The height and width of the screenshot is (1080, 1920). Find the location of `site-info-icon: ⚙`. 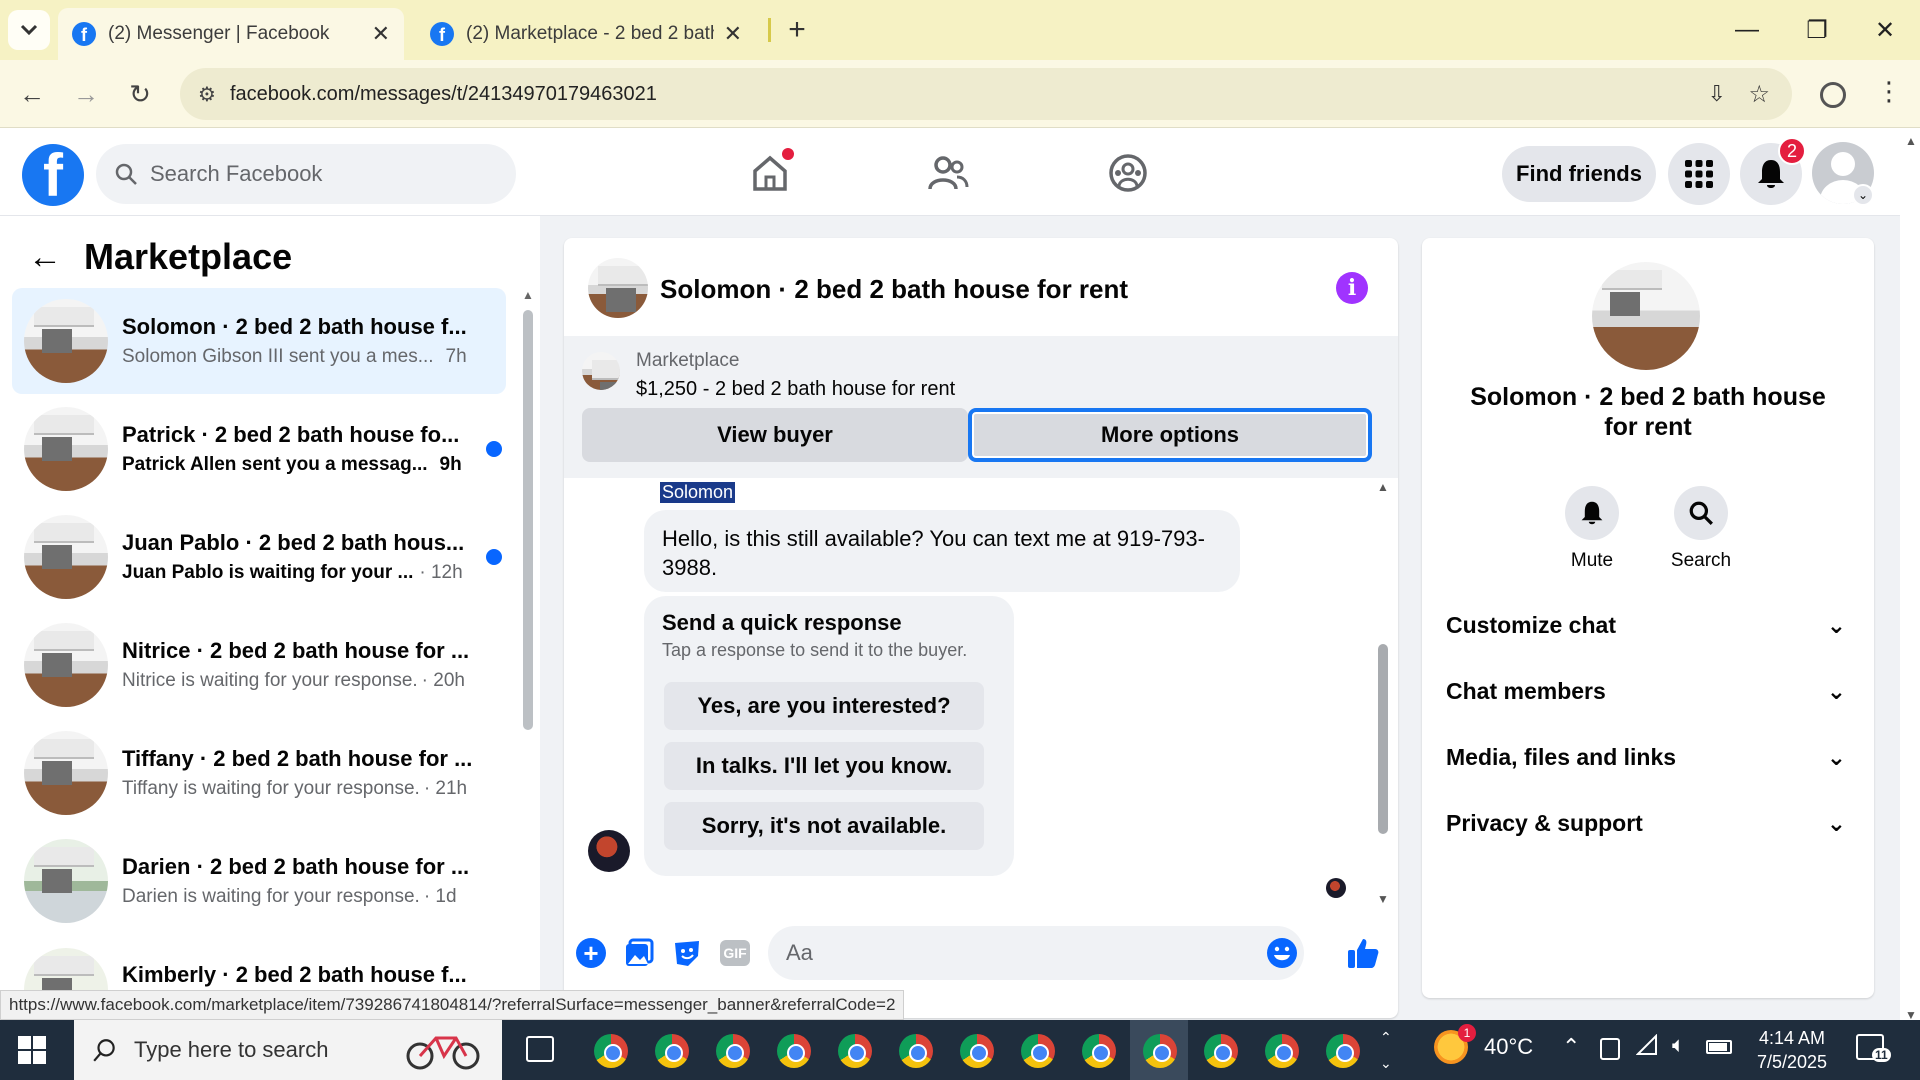

site-info-icon: ⚙ is located at coordinates (207, 94).